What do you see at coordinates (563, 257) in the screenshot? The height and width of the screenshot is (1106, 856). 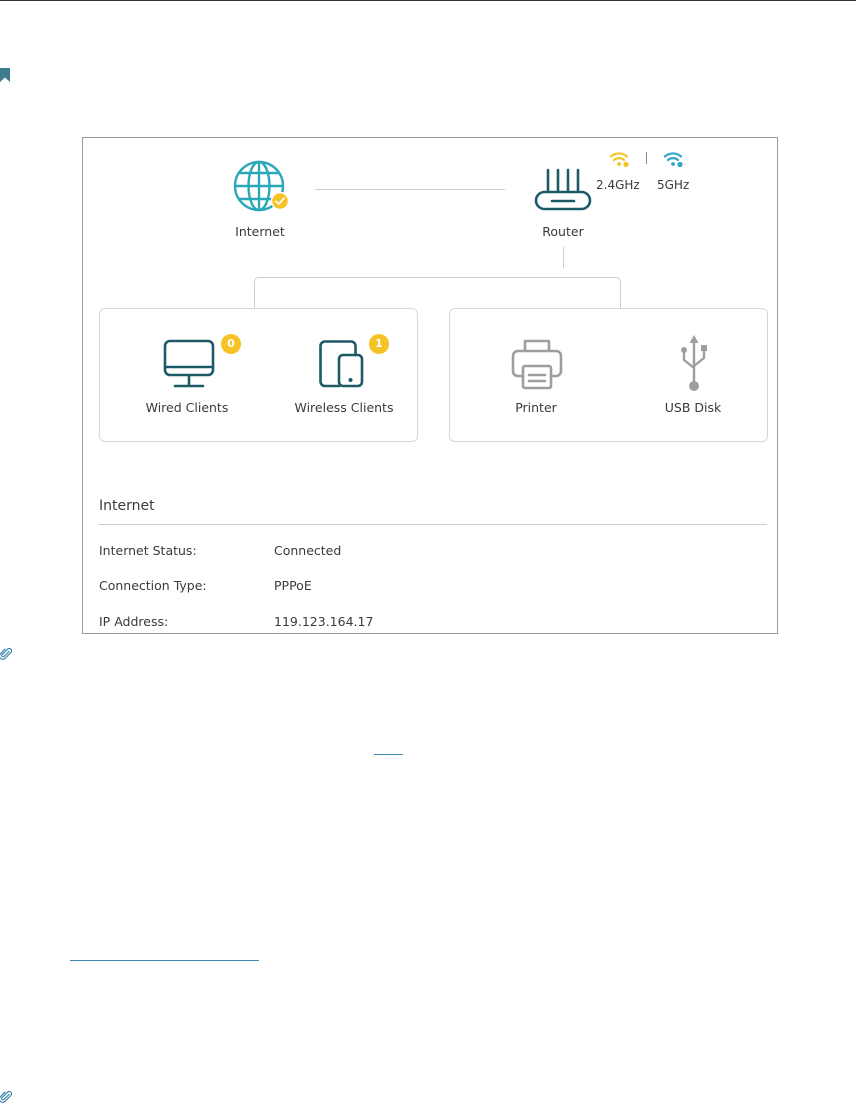 I see `router-drop-line` at bounding box center [563, 257].